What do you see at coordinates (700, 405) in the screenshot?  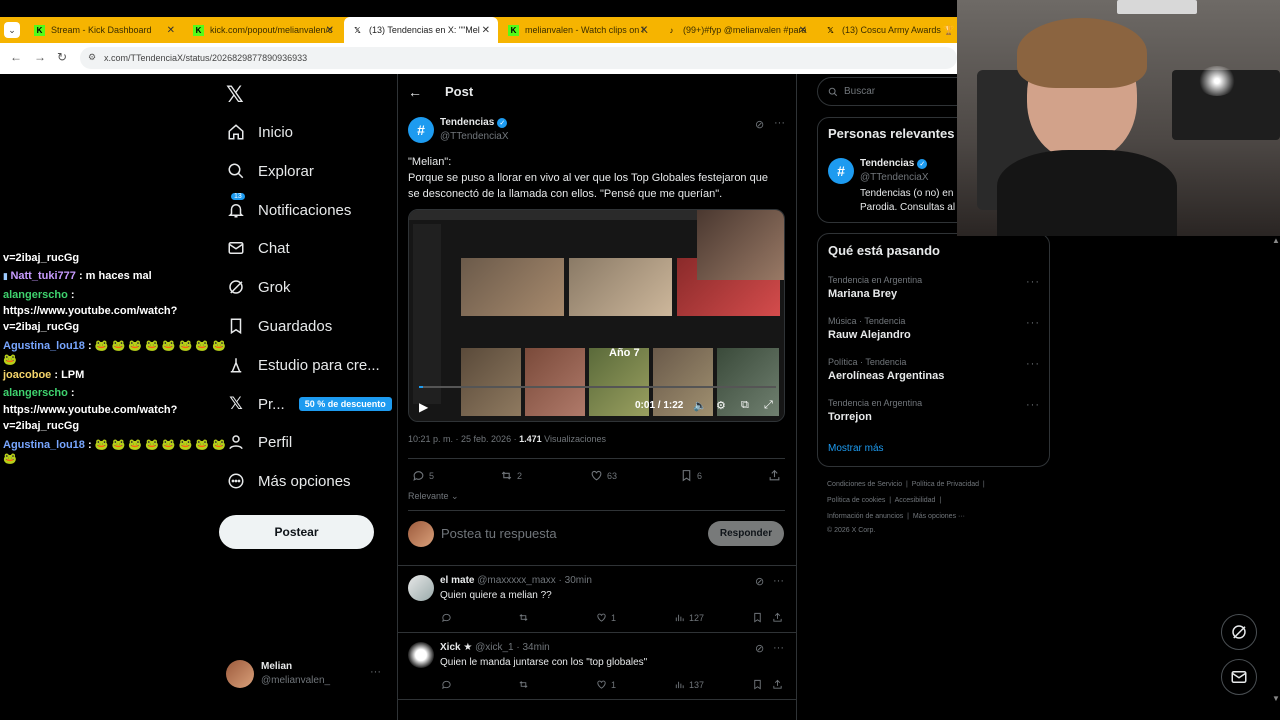 I see `volume-icon: 🔈` at bounding box center [700, 405].